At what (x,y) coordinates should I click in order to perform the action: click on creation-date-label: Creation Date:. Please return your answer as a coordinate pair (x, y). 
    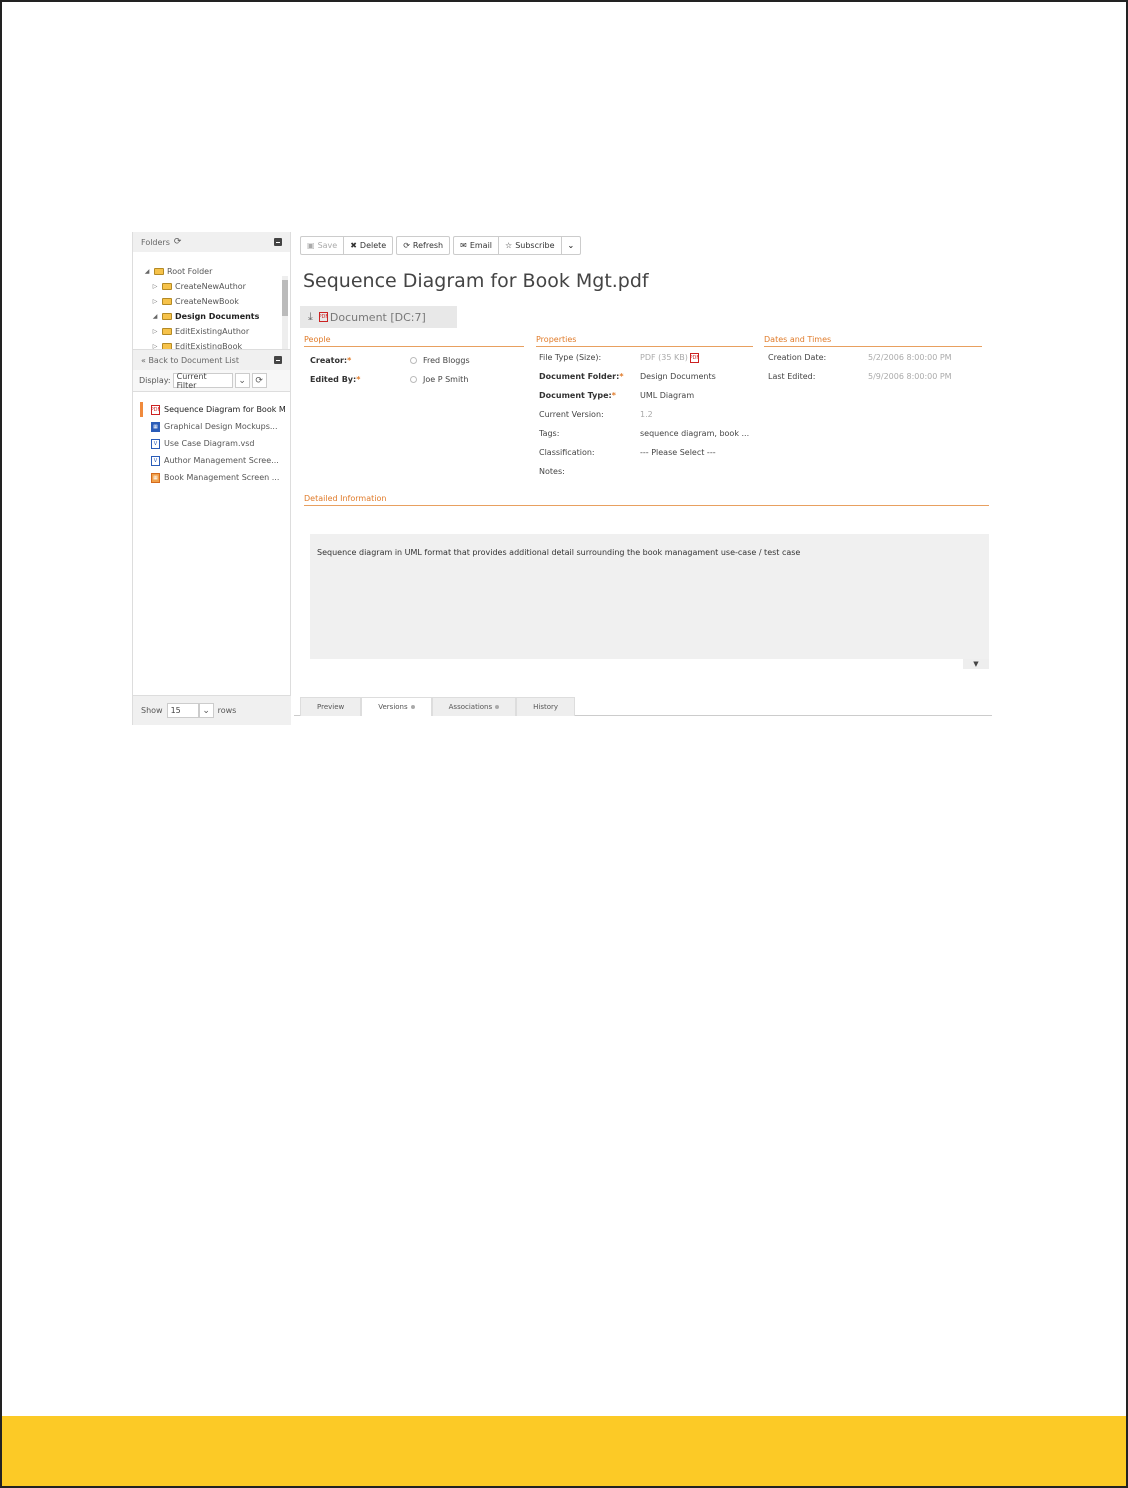
    Looking at the image, I should click on (797, 357).